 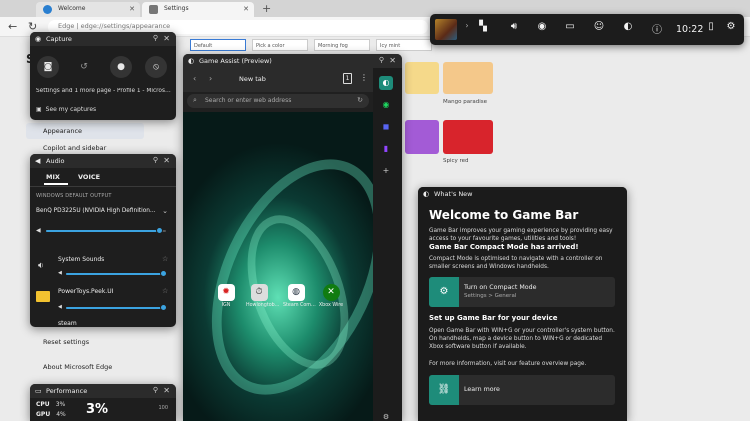 I want to click on theme-icy-mint: Icy mint, so click(x=404, y=45).